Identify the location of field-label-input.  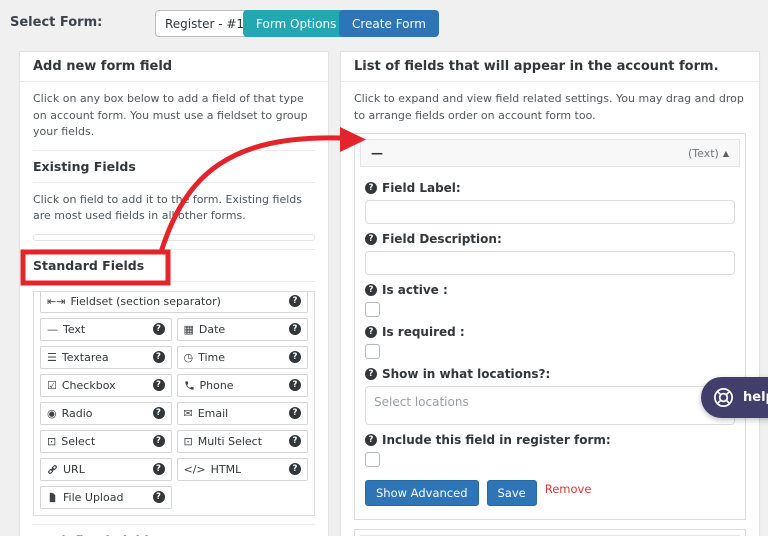
(550, 212).